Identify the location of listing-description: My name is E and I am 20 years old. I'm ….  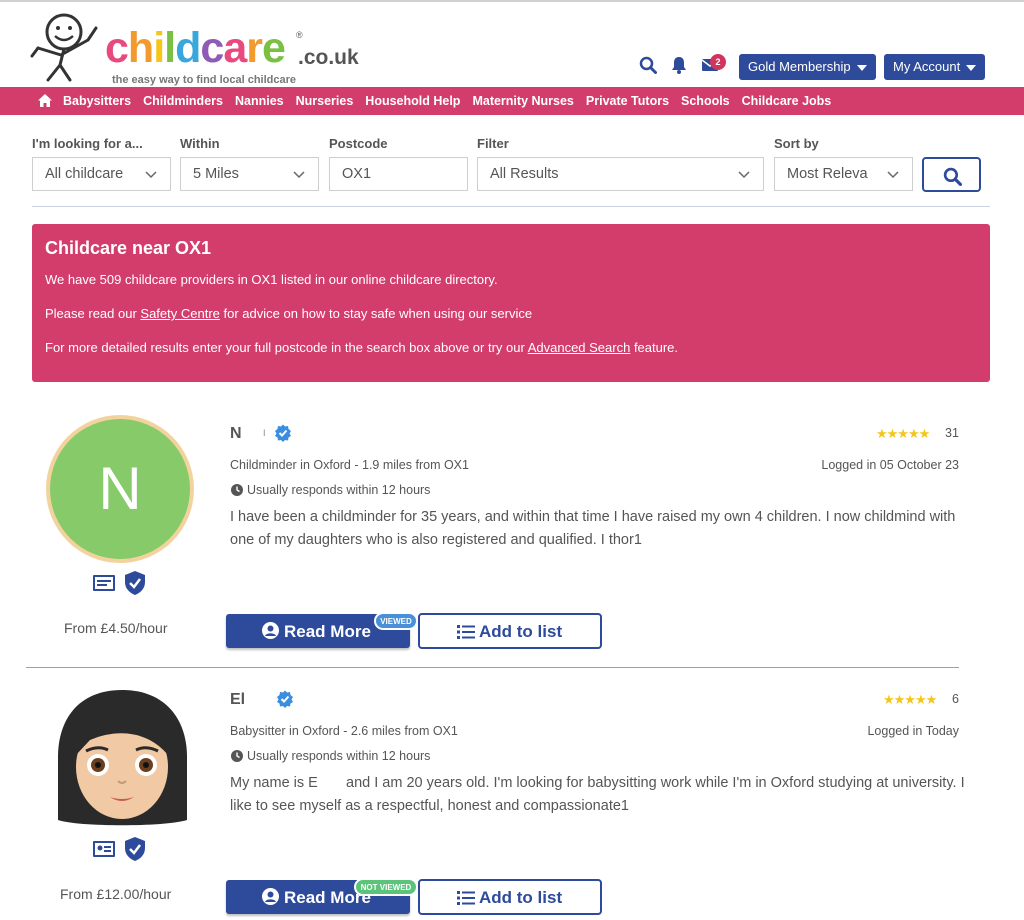
(599, 794).